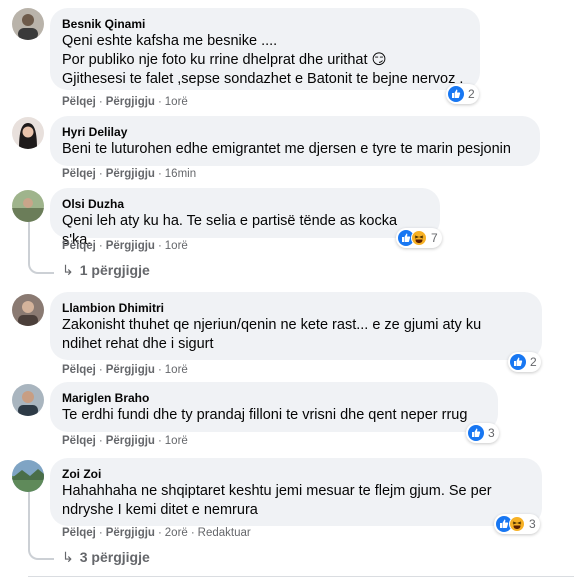 This screenshot has height=579, width=578. I want to click on view-replies-link: ↳ 3 përgjigje, so click(106, 557).